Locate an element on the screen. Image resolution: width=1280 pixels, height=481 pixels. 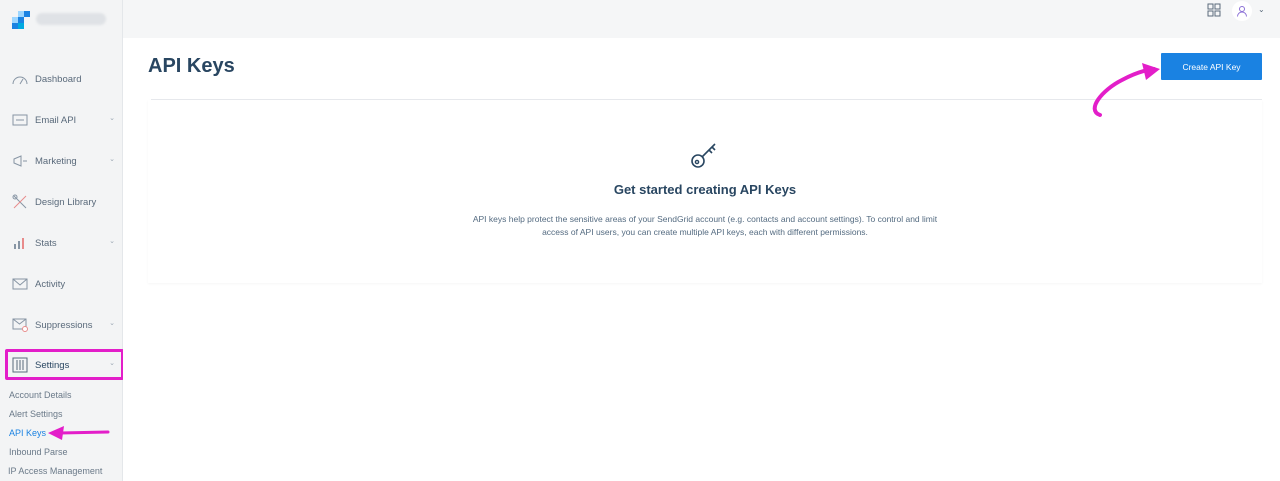
envelope-activity-icon is located at coordinates (20, 284).